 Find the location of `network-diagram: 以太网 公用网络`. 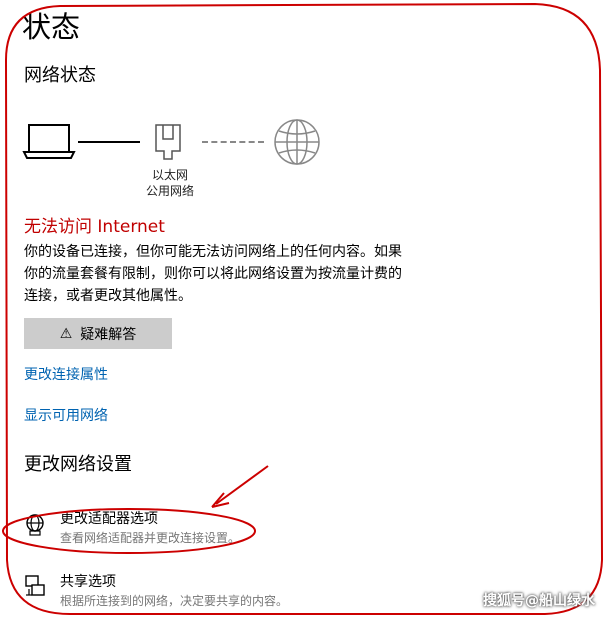

network-diagram: 以太网 公用网络 is located at coordinates (182, 160).